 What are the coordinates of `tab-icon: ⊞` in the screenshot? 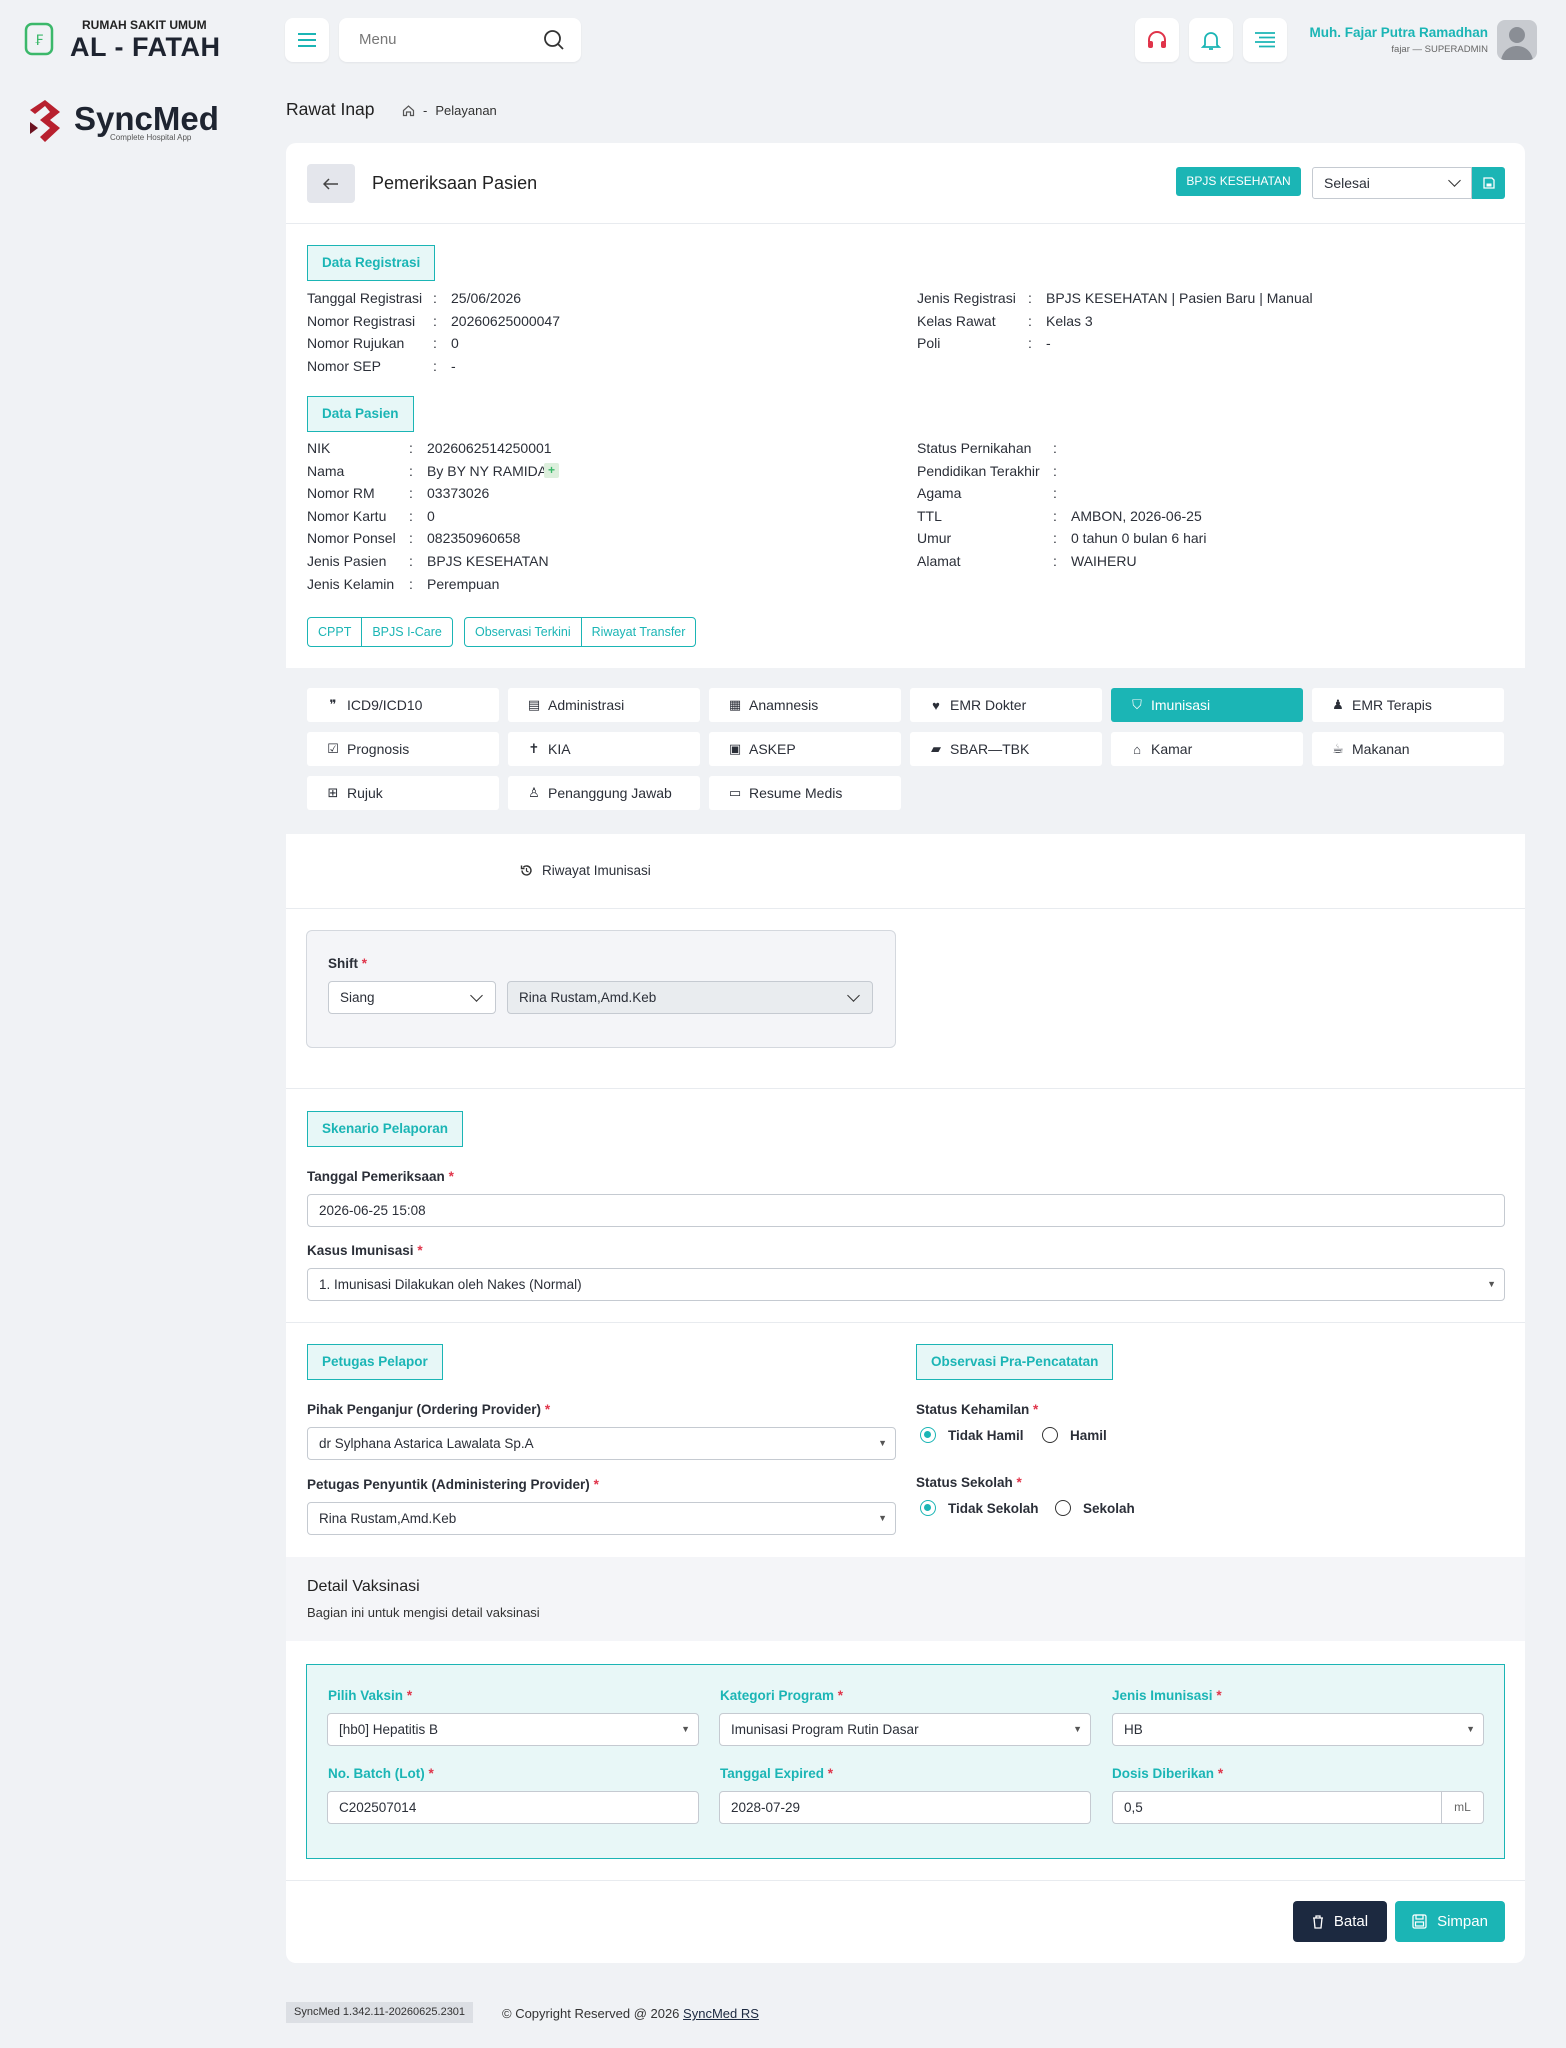 It's located at (333, 792).